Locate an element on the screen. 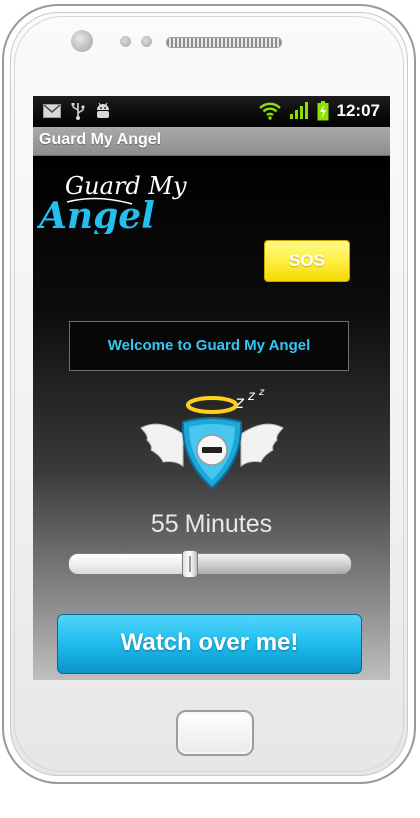 The height and width of the screenshot is (818, 420). timer-display: 55 Minutes is located at coordinates (211, 524).